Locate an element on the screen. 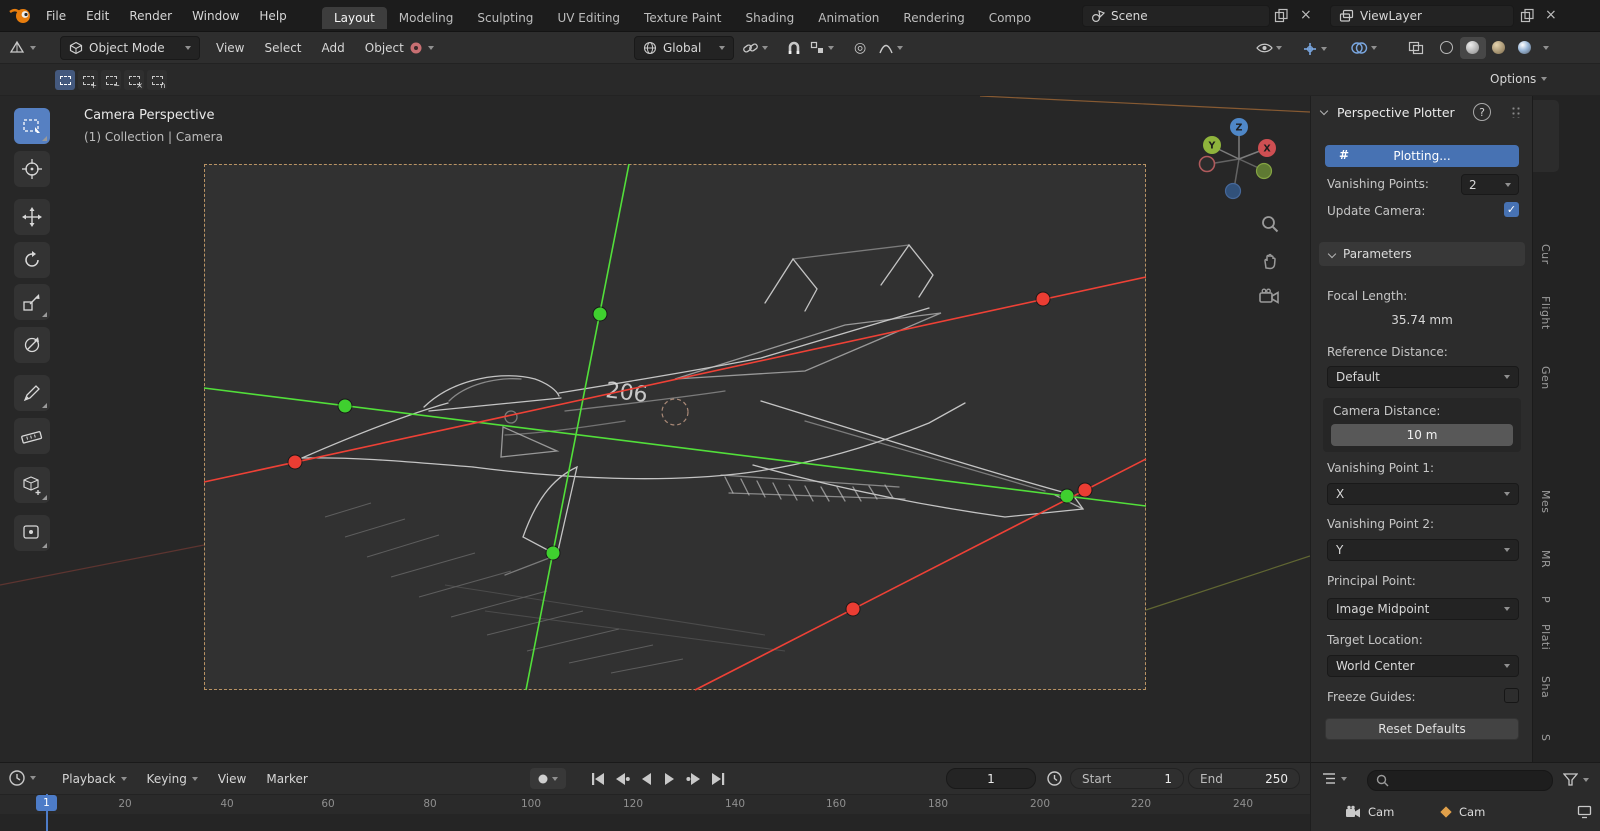 The image size is (1600, 831). pan-button is located at coordinates (1270, 261).